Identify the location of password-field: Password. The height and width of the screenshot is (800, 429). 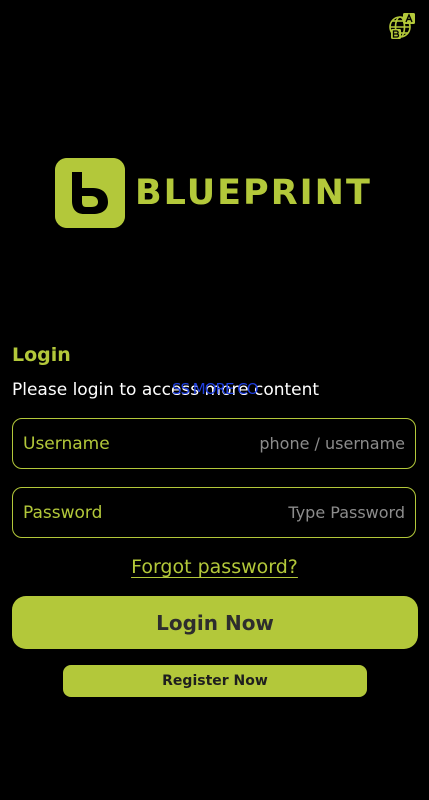
(214, 512).